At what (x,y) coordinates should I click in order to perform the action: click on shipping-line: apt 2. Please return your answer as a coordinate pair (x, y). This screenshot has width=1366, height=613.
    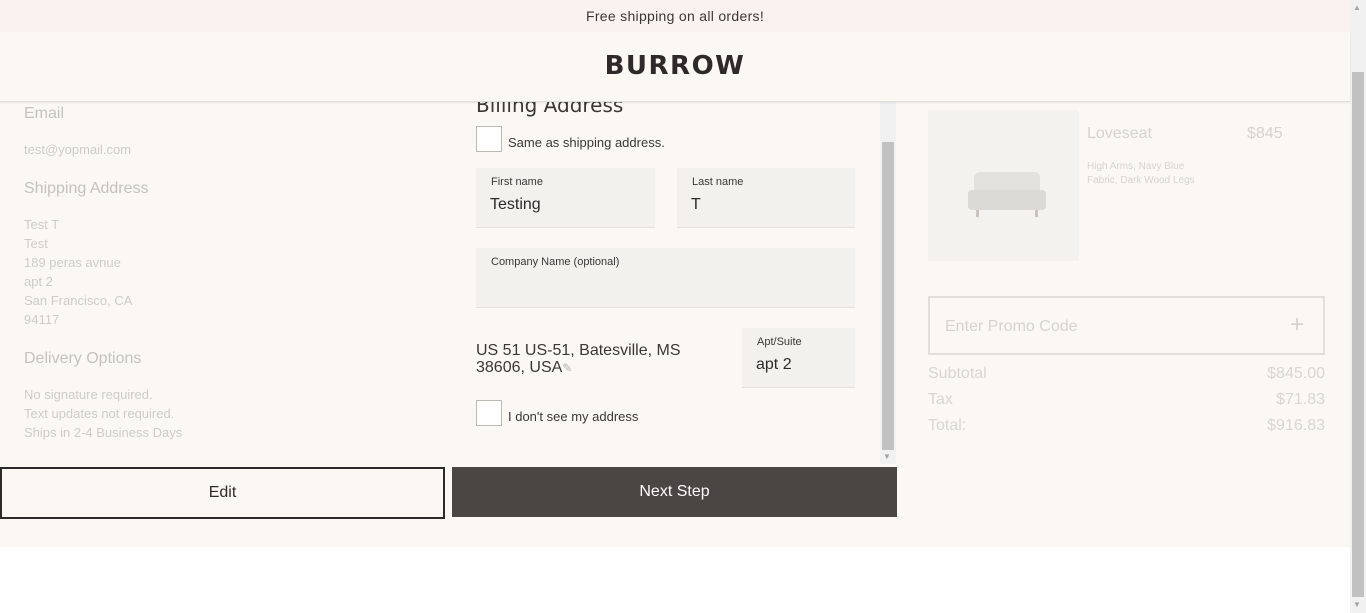
    Looking at the image, I should click on (38, 281).